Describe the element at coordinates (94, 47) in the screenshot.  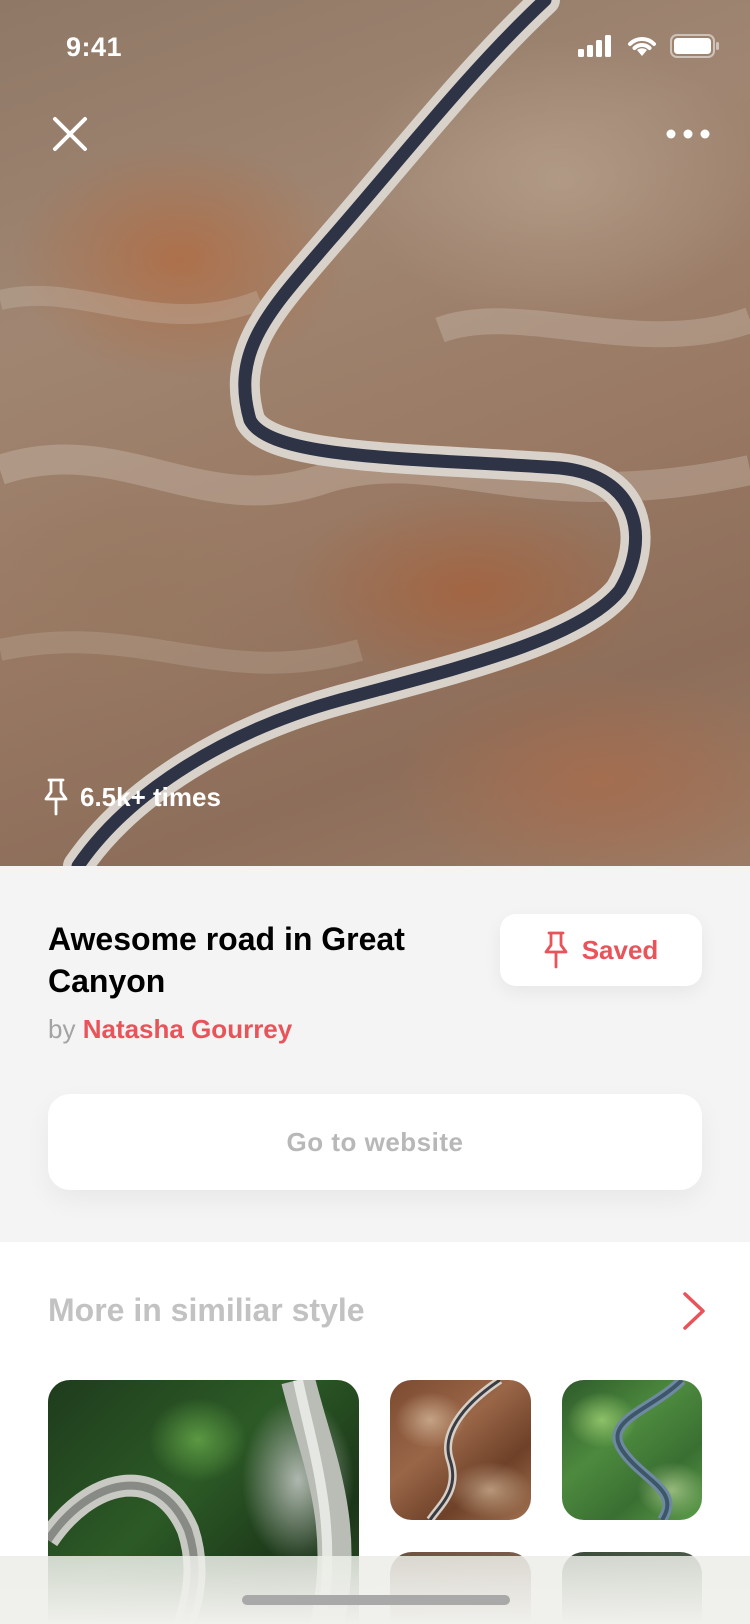
I see `status-time: 9:41` at that location.